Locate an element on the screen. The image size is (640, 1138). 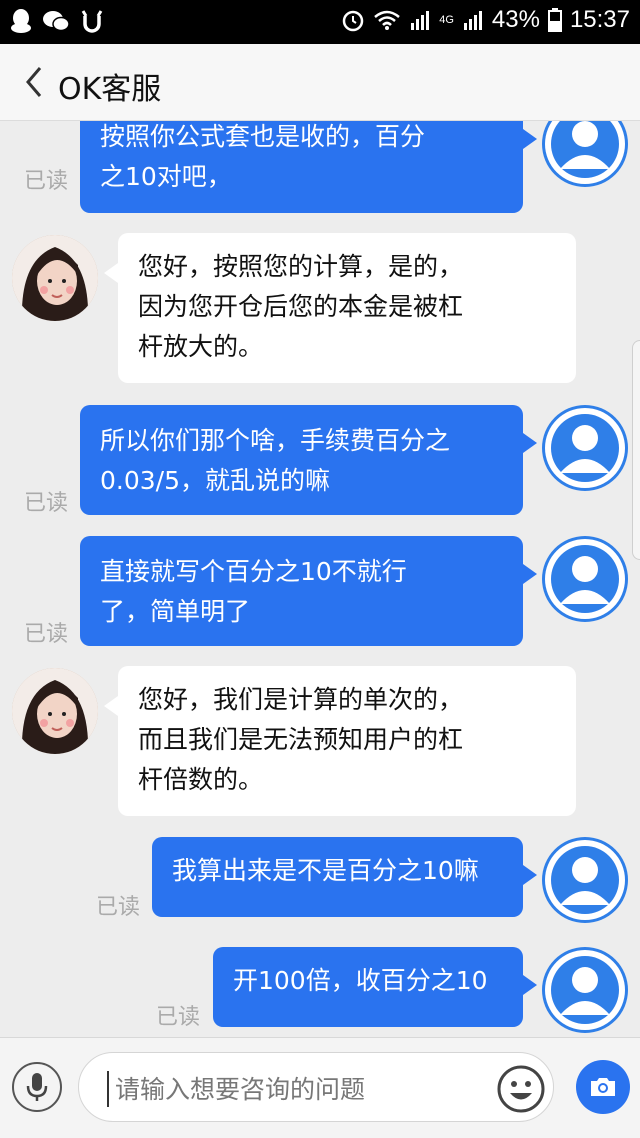
scroll-handle is located at coordinates (636, 450).